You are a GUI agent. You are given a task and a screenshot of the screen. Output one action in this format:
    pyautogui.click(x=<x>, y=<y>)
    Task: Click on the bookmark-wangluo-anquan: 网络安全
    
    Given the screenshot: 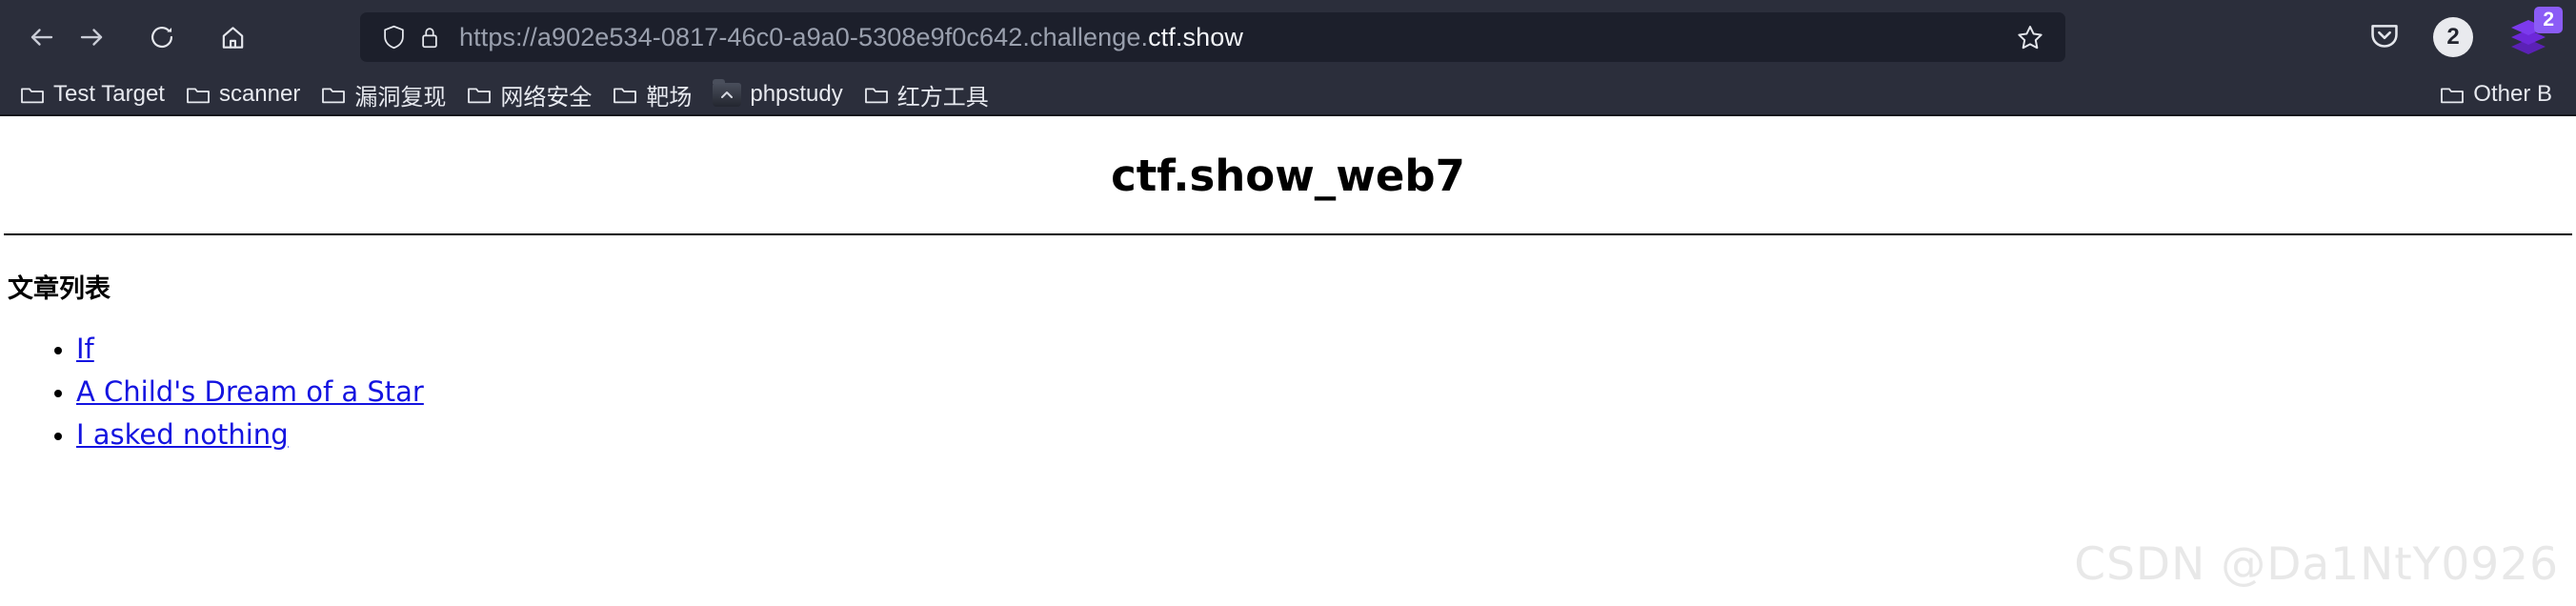 What is the action you would take?
    pyautogui.click(x=529, y=94)
    